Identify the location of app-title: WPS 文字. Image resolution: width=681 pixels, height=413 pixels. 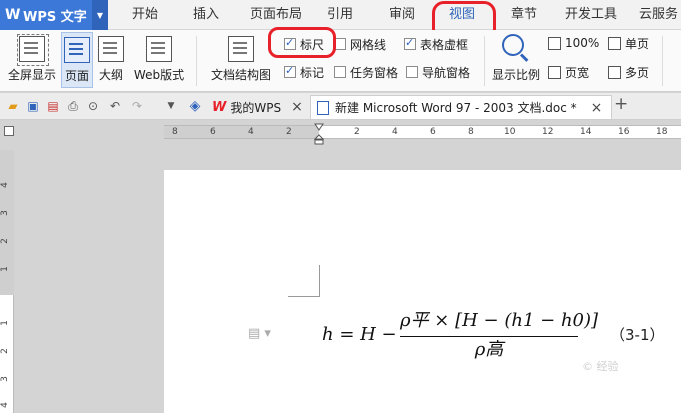
(55, 17).